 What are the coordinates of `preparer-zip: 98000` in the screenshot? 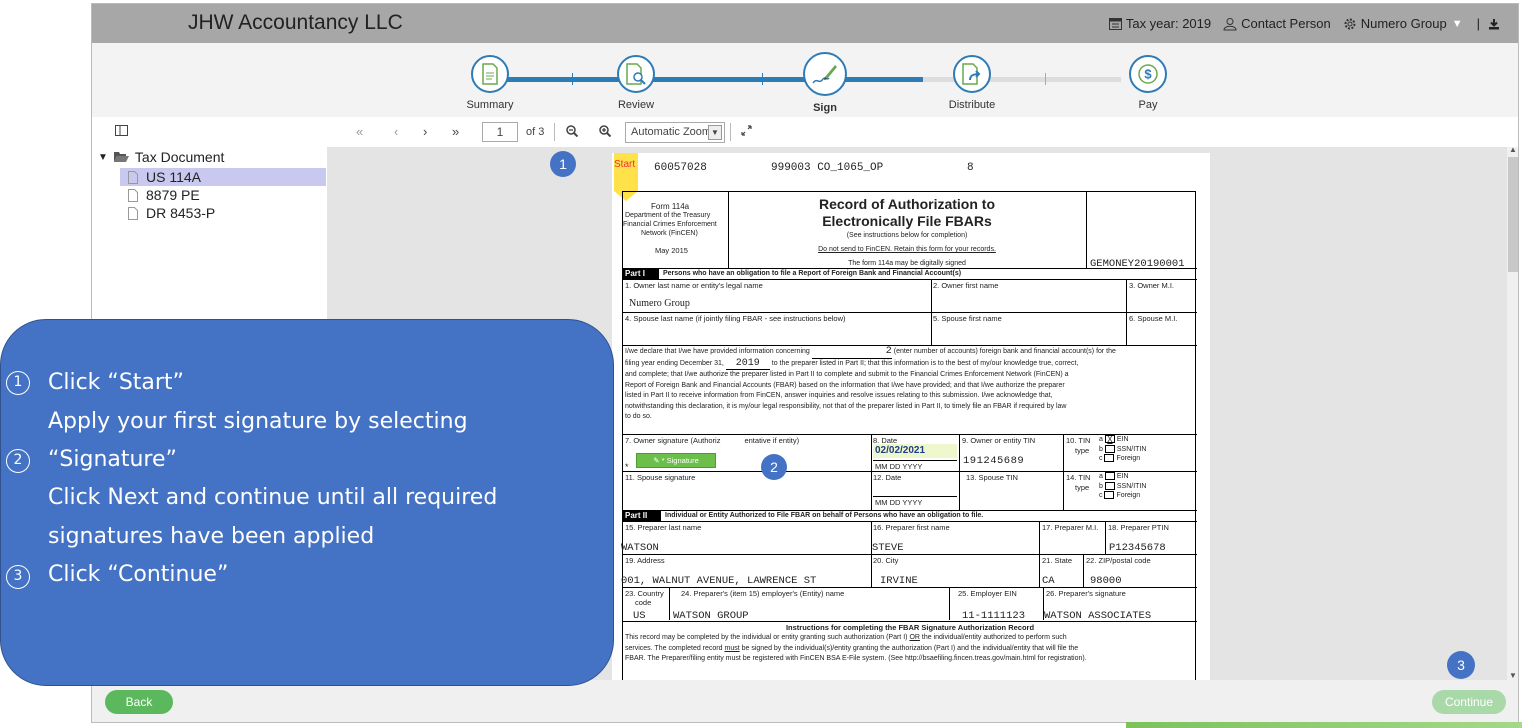 It's located at (1106, 581).